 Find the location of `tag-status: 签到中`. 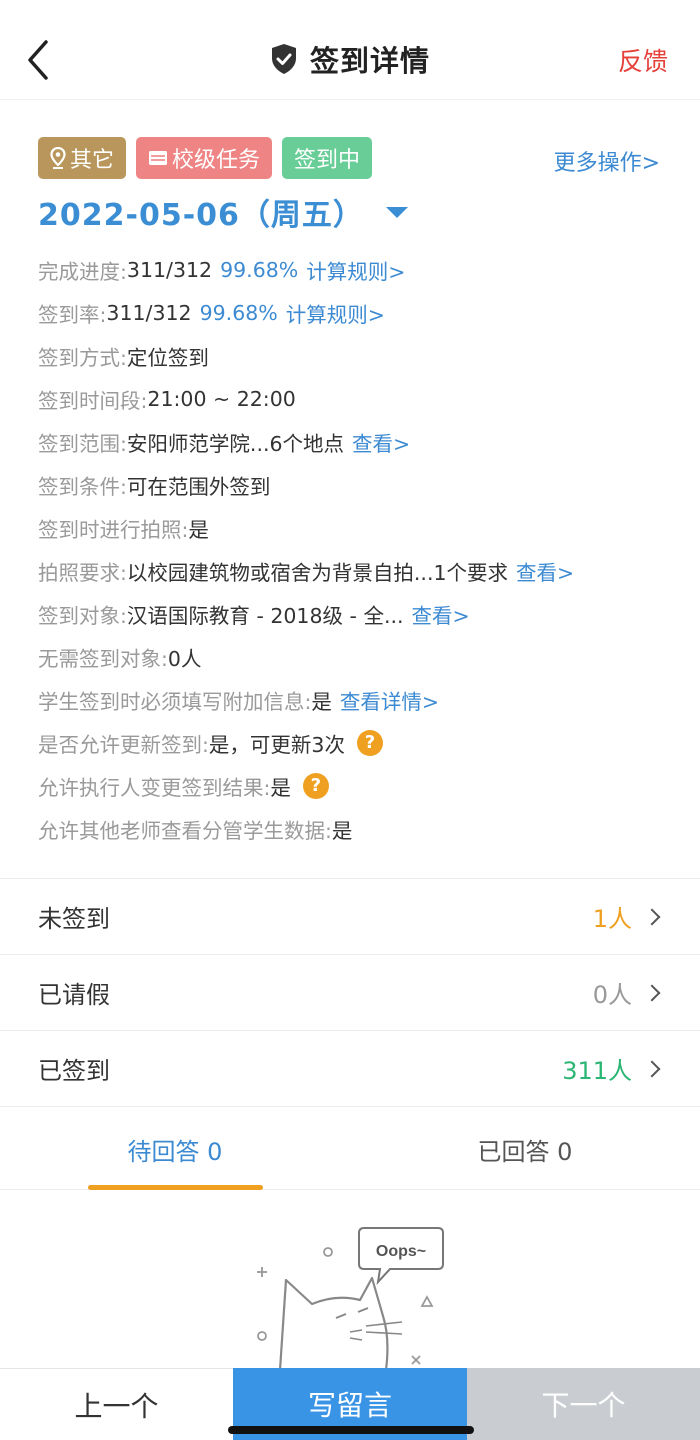

tag-status: 签到中 is located at coordinates (327, 158).